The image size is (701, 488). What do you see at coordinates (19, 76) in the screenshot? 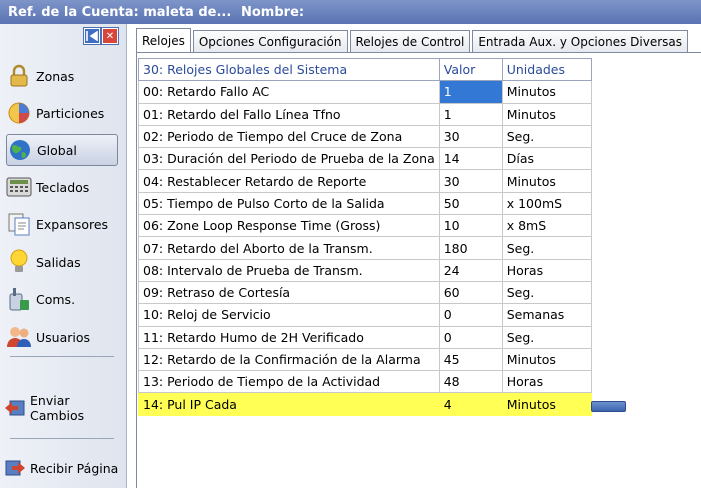
I see `lock-icon` at bounding box center [19, 76].